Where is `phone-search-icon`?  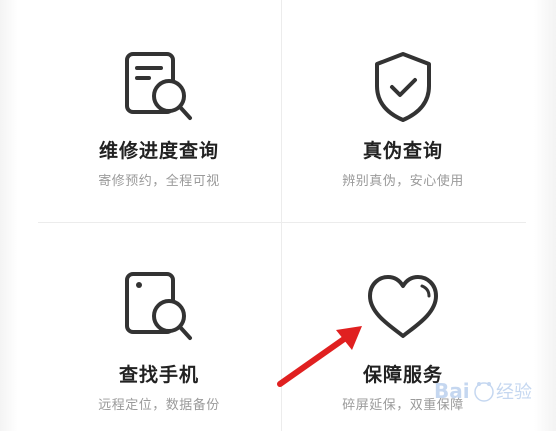
phone-search-icon is located at coordinates (158, 306).